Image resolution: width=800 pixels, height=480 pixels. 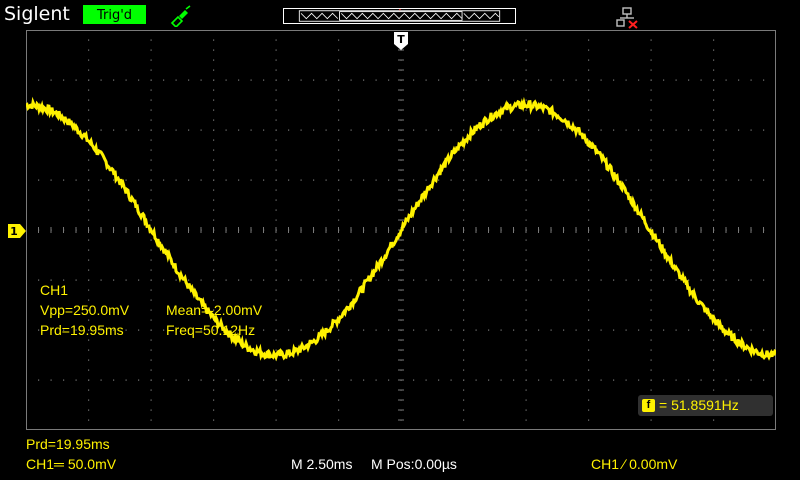 I want to click on measurement-mean: Mean=-2.00mV, so click(x=214, y=310).